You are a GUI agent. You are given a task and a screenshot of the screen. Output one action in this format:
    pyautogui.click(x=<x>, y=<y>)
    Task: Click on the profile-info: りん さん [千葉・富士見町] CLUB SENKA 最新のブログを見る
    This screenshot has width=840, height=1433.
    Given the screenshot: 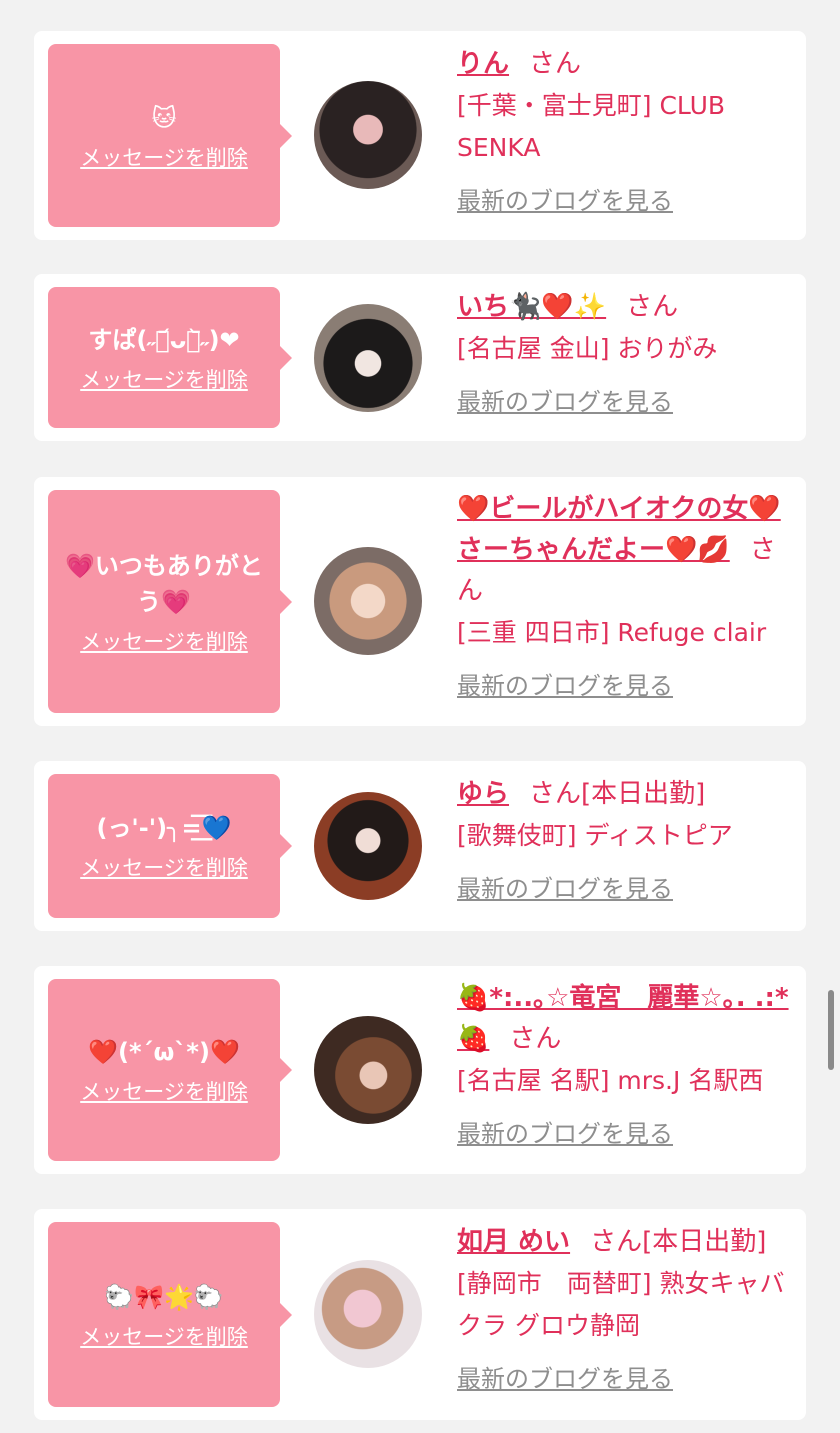 What is the action you would take?
    pyautogui.click(x=624, y=129)
    